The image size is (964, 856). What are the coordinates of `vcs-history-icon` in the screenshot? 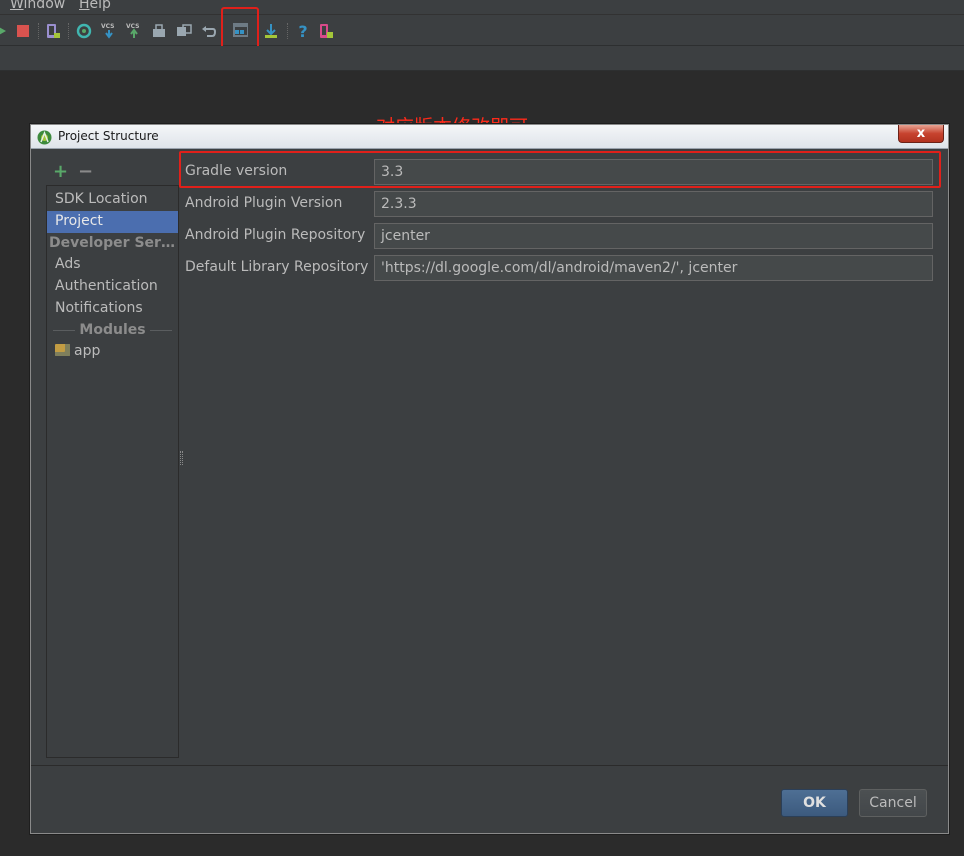 It's located at (159, 31).